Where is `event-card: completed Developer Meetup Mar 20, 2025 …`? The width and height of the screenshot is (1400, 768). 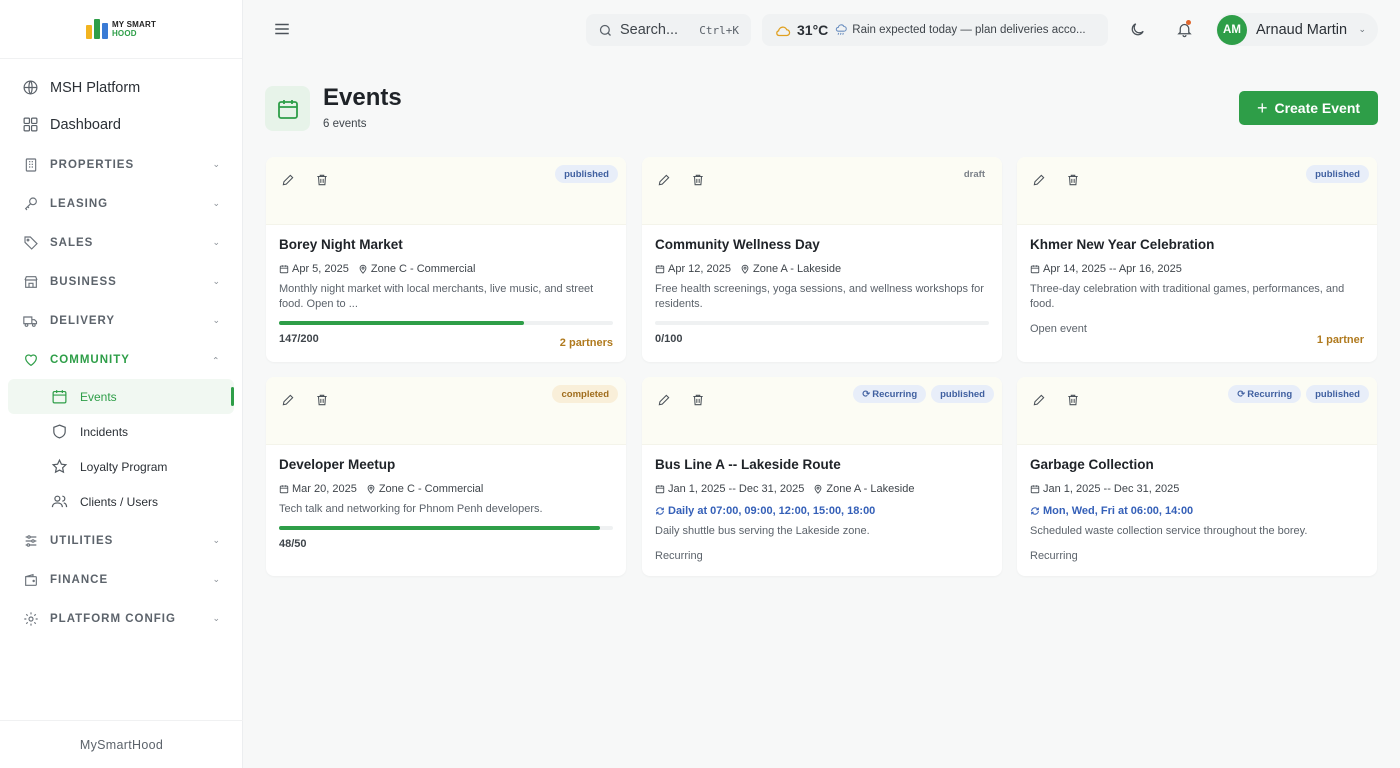
event-card: completed Developer Meetup Mar 20, 2025 … is located at coordinates (446, 476).